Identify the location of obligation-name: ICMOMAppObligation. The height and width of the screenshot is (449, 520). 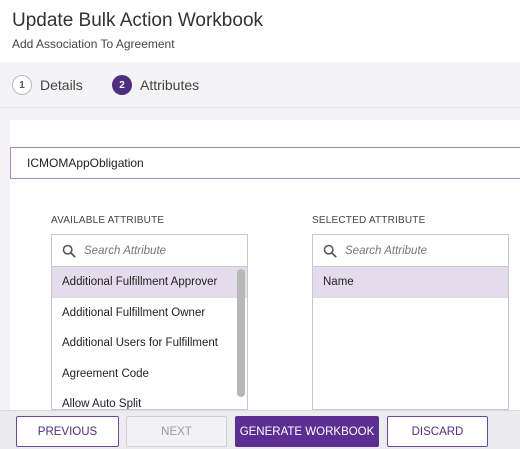
(85, 163).